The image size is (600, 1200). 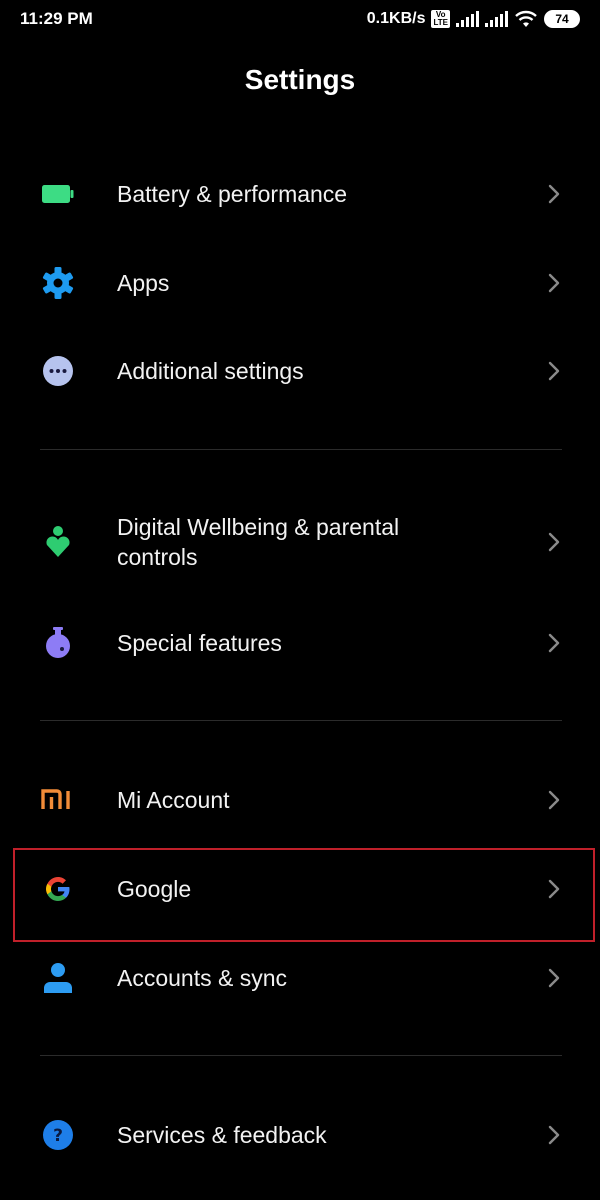 What do you see at coordinates (222, 1135) in the screenshot?
I see `settings-item-label: Services & feedback` at bounding box center [222, 1135].